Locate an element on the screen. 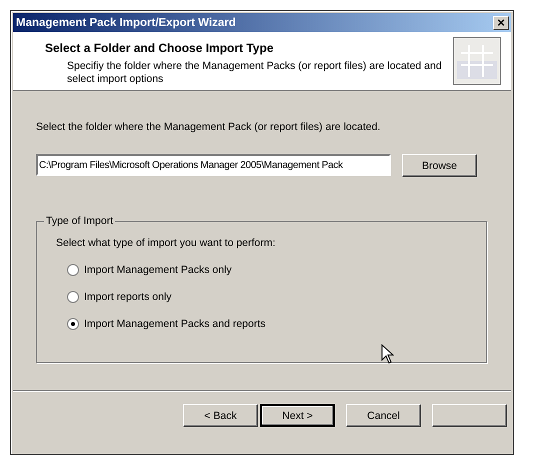  option-label: Import Management Packs and reports is located at coordinates (175, 324).